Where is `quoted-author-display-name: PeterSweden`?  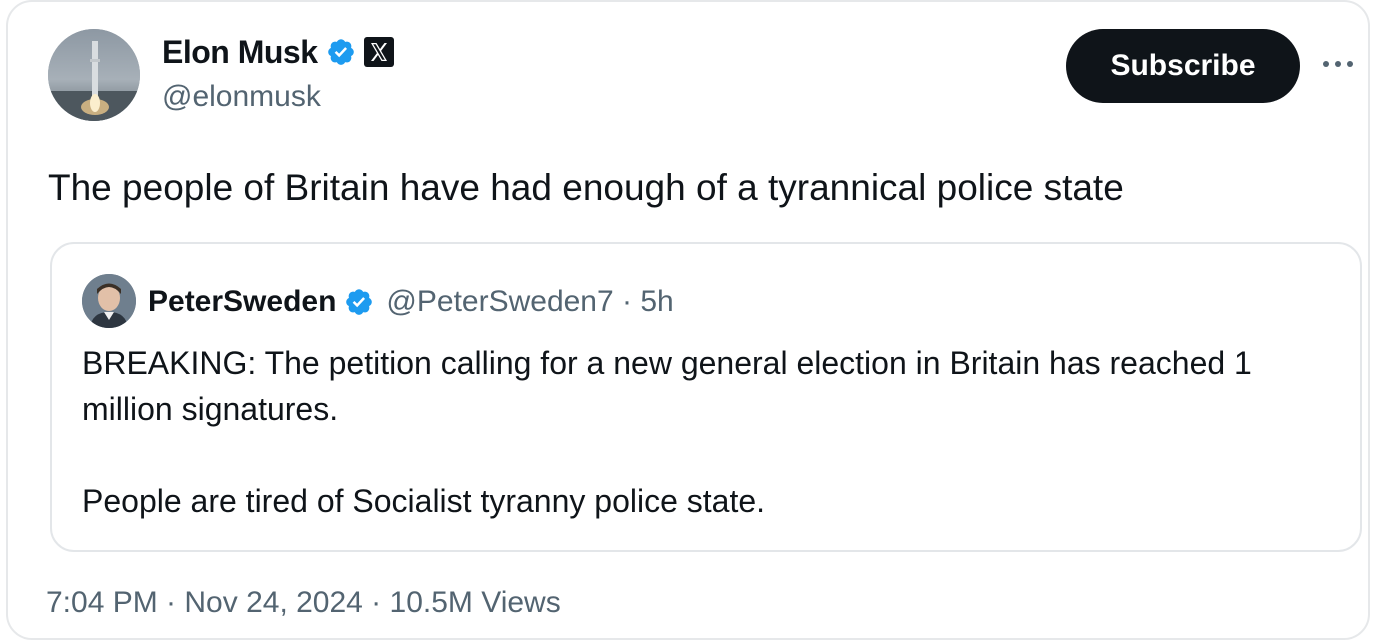
quoted-author-display-name: PeterSweden is located at coordinates (242, 302).